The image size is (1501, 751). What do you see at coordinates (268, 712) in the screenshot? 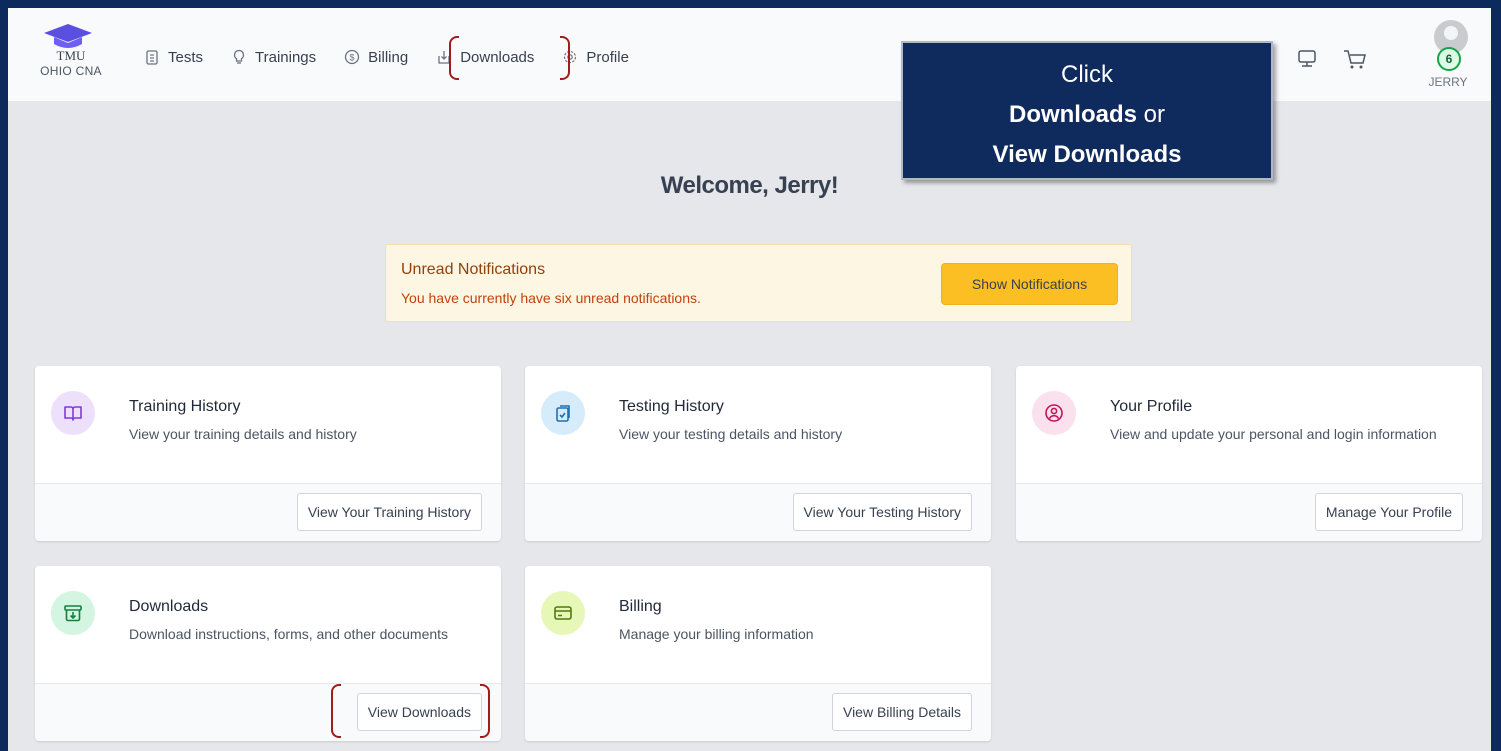
I see `card-footer: View Downloads` at bounding box center [268, 712].